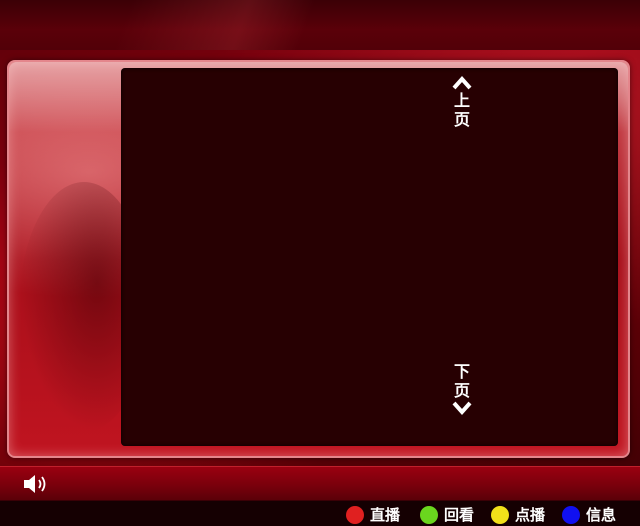 This screenshot has height=526, width=640. Describe the element at coordinates (461, 119) in the screenshot. I see `page-up-label-2: 页` at that location.